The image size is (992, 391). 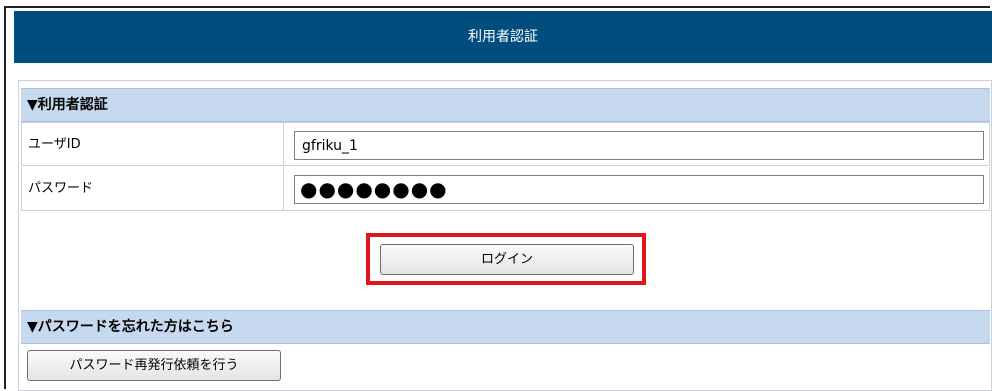 What do you see at coordinates (154, 365) in the screenshot?
I see `reissue-password-button: パスワード再発行依頼を行う` at bounding box center [154, 365].